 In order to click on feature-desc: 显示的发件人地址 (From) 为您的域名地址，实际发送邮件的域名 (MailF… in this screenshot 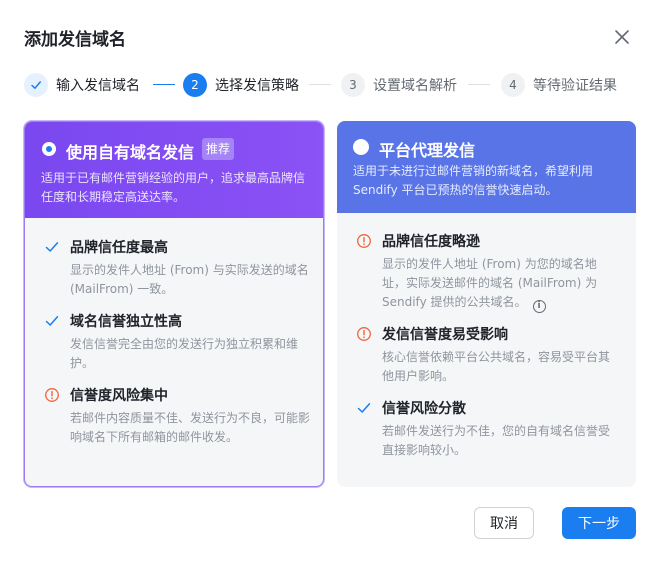, I will do `click(490, 283)`.